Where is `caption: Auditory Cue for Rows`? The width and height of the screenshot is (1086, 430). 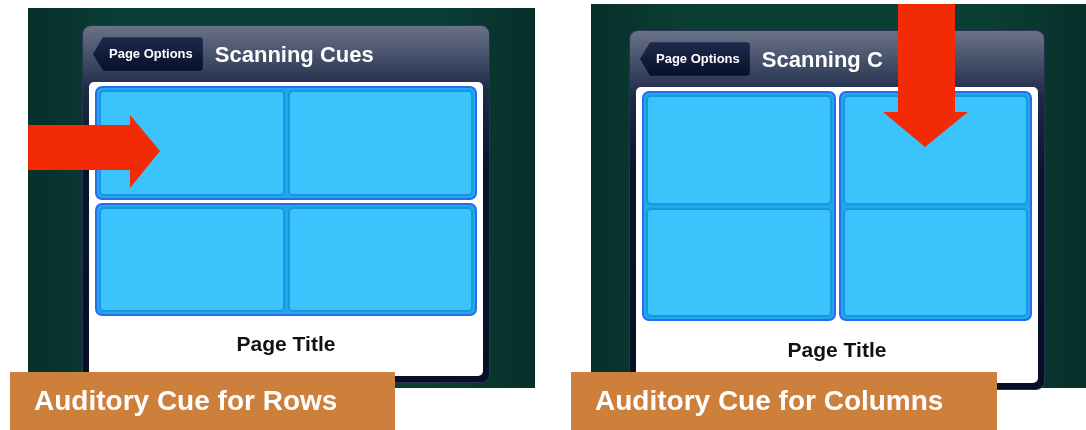 caption: Auditory Cue for Rows is located at coordinates (202, 401).